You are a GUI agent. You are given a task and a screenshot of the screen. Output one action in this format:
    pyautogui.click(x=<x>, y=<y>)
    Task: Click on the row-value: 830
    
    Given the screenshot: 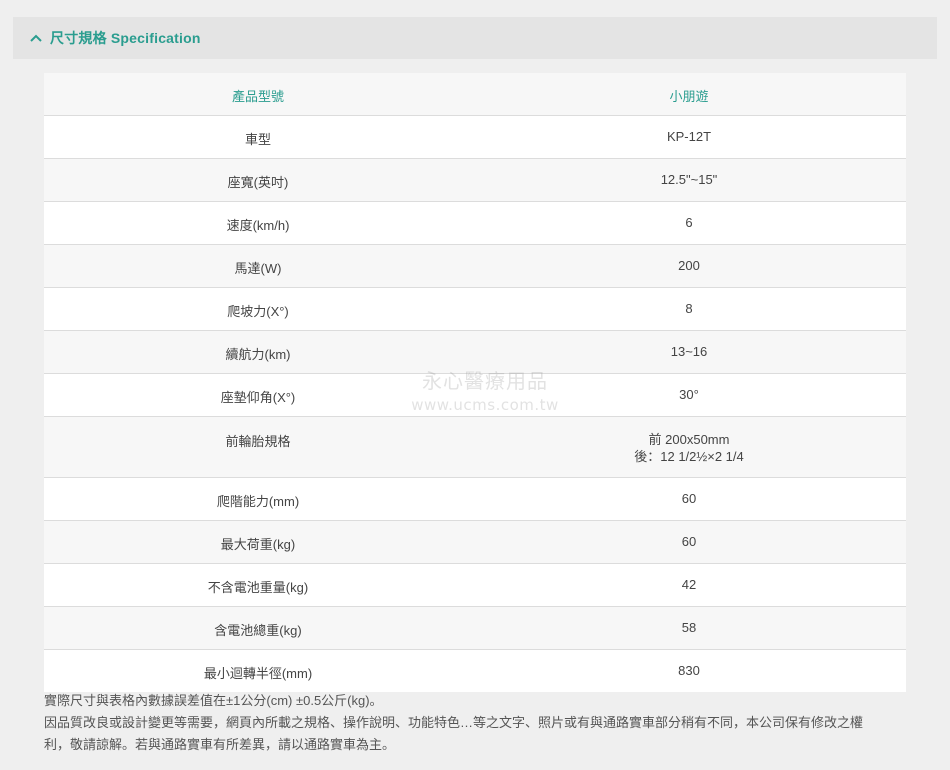 What is the action you would take?
    pyautogui.click(x=689, y=670)
    